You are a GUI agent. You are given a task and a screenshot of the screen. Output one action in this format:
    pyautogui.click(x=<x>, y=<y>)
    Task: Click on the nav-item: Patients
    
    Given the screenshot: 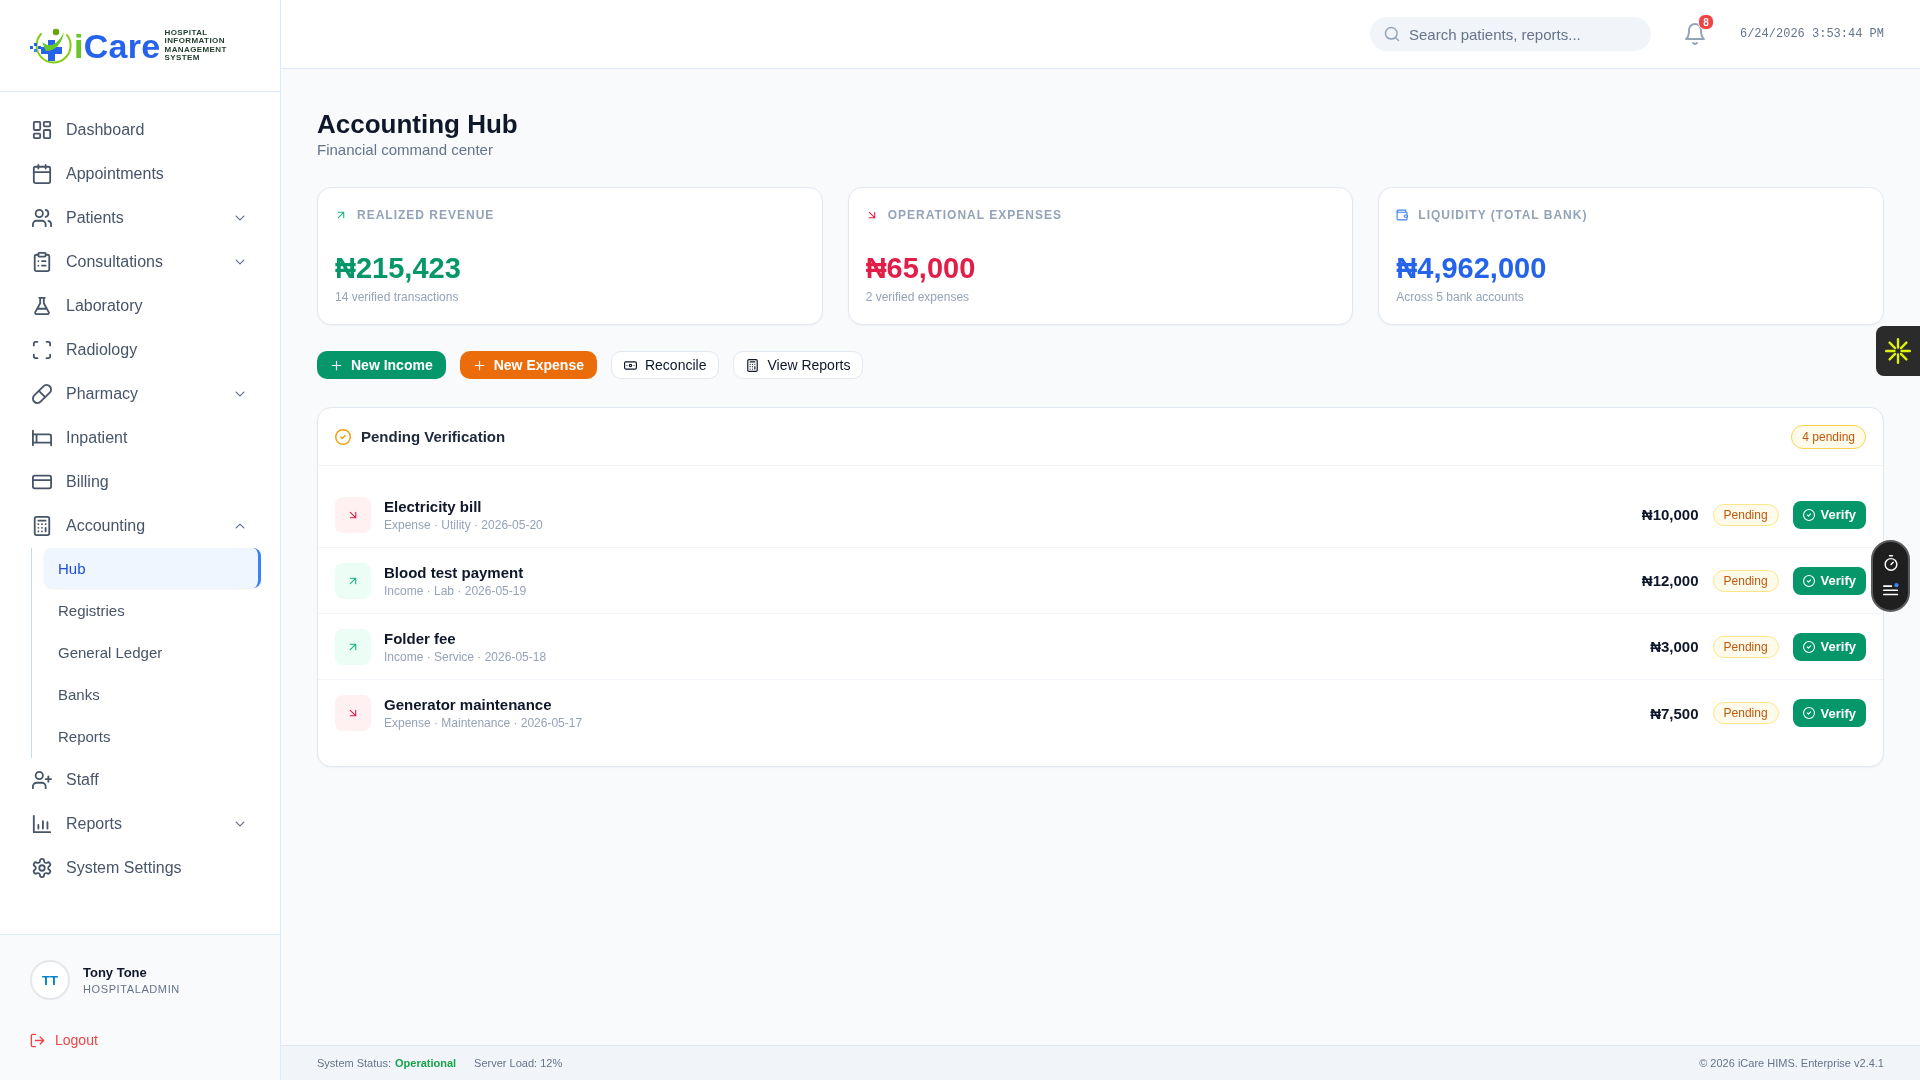 What is the action you would take?
    pyautogui.click(x=140, y=218)
    